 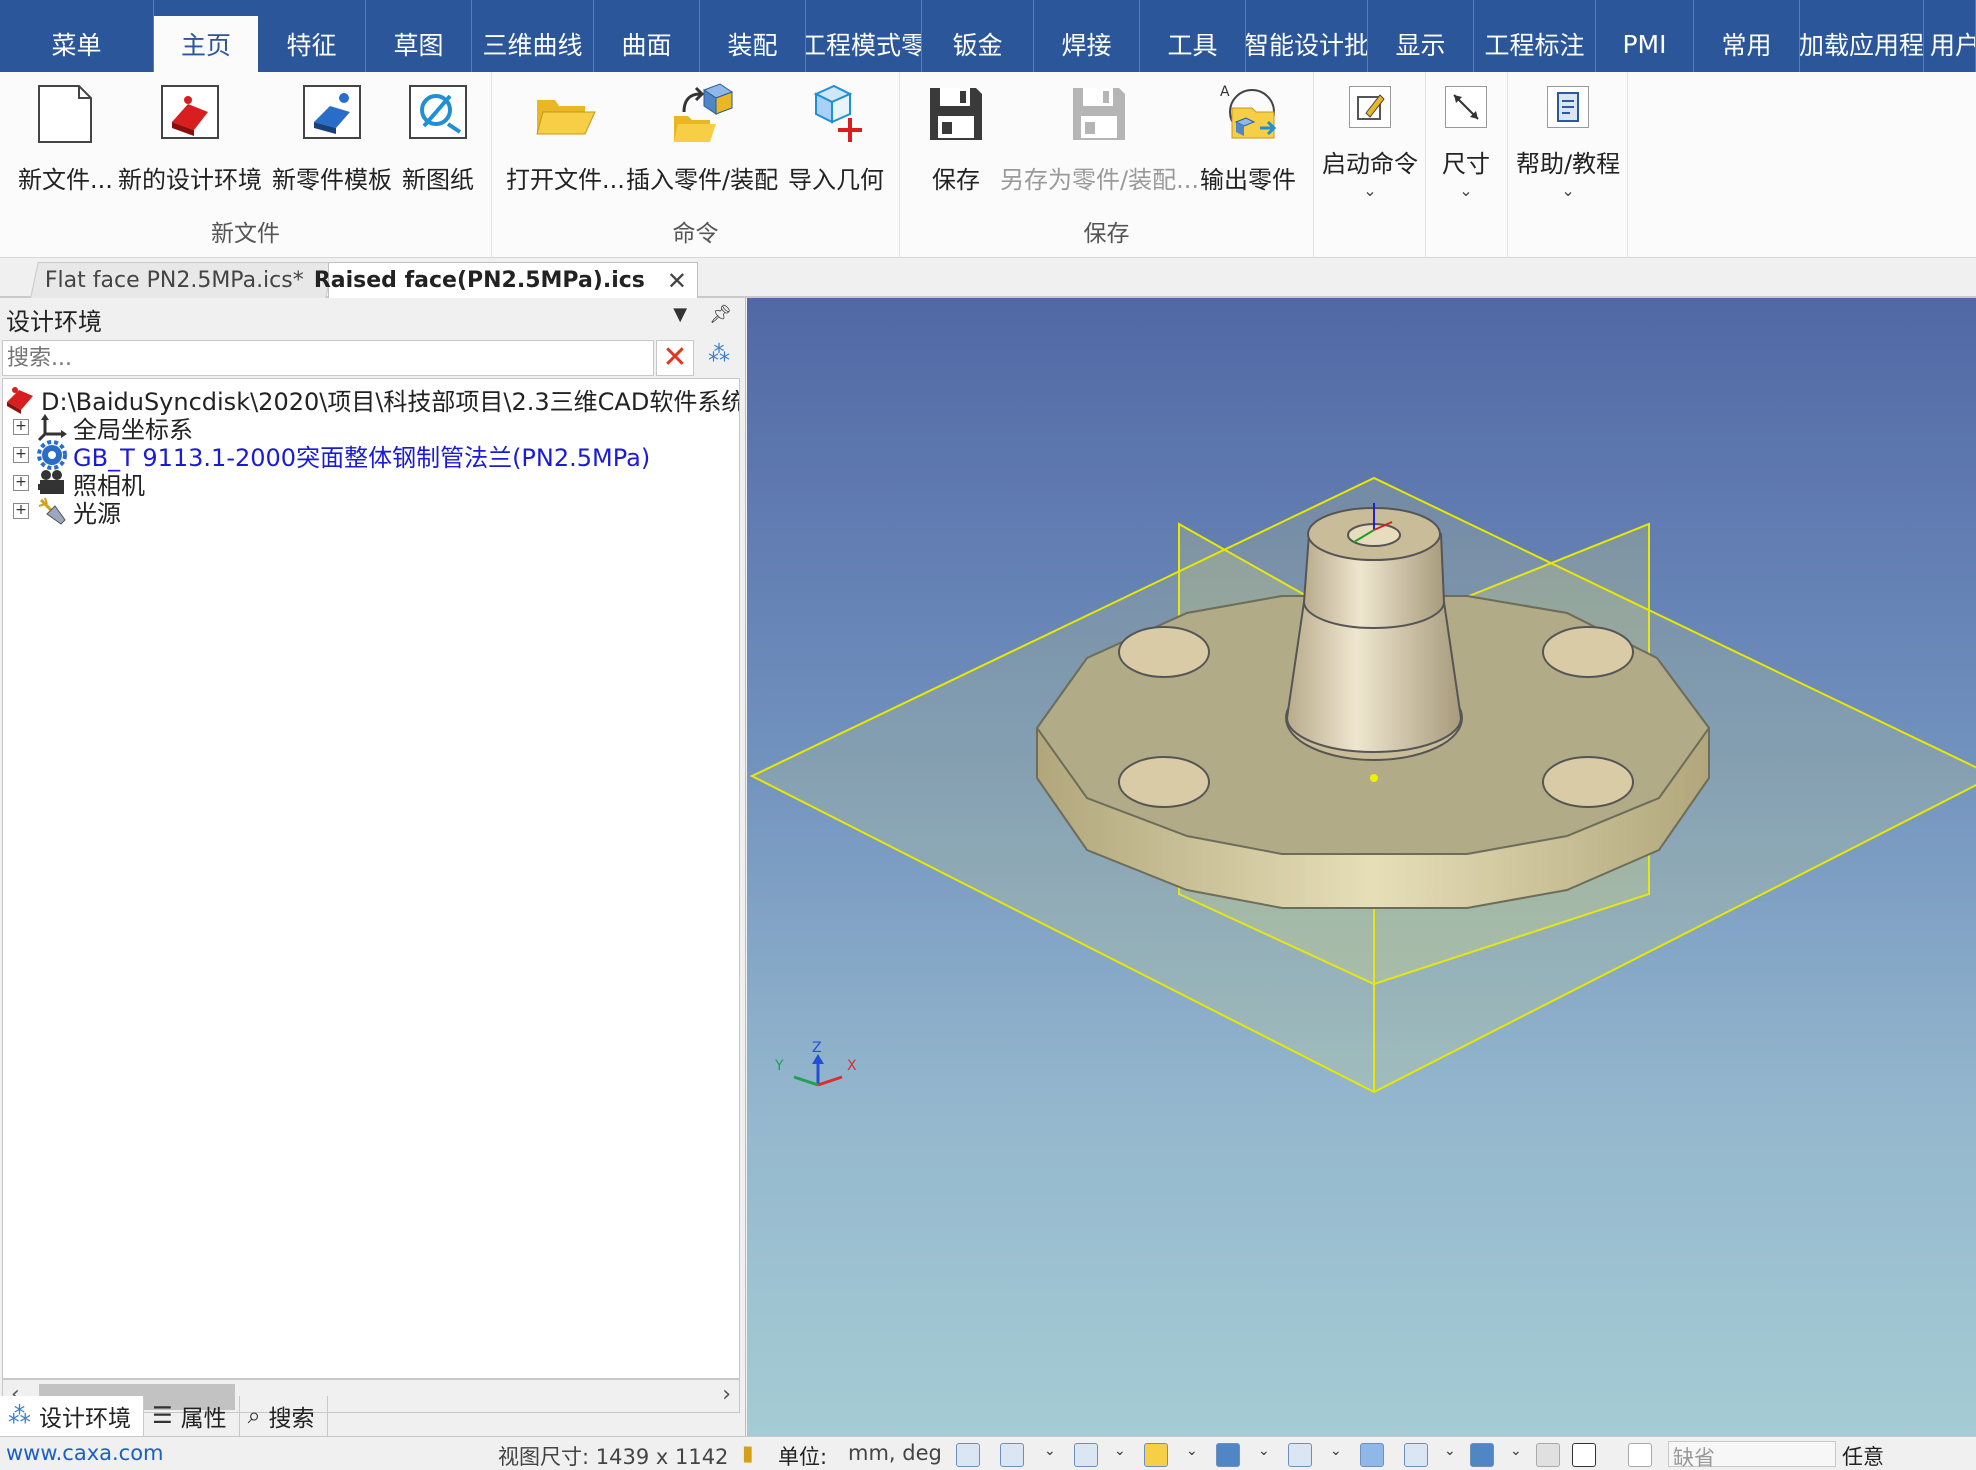 I want to click on selection-mode: 任意, so click(x=1863, y=1455).